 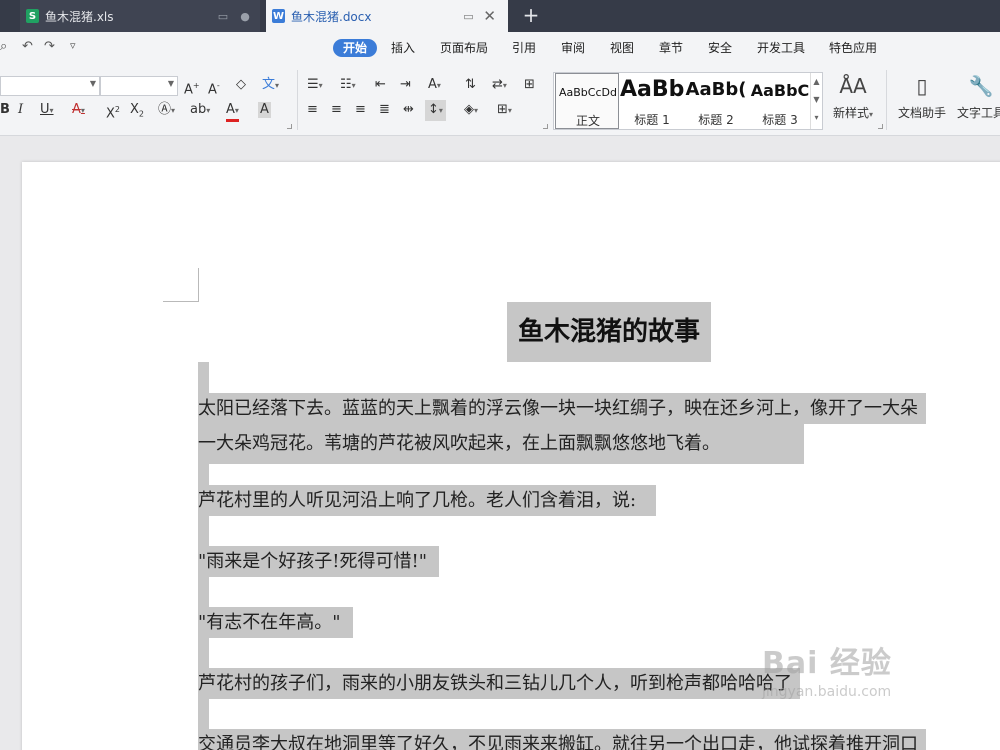 I want to click on paragraph-line: 芦花村的孩子们，雨来的小朋友铁头和三钻儿几个人，听到枪声都哈哈哈了, so click(x=499, y=683).